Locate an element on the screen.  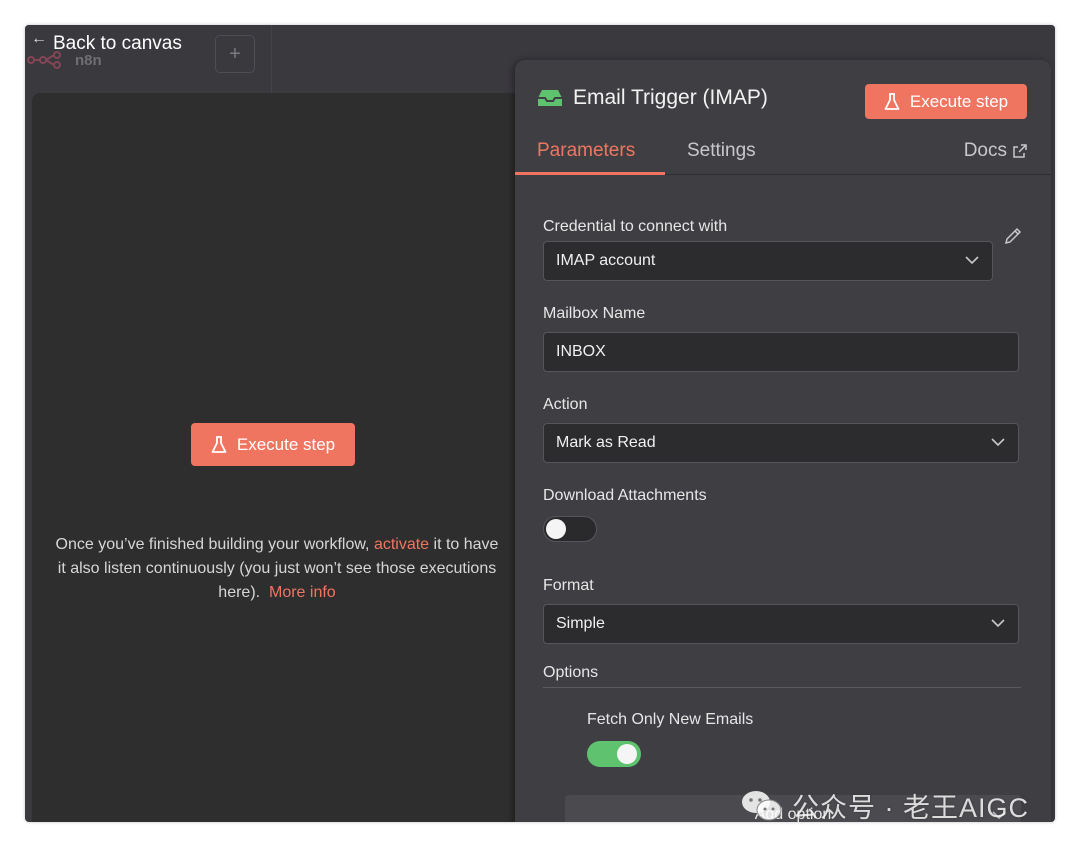
credential-label: Credential to connect with is located at coordinates (635, 226).